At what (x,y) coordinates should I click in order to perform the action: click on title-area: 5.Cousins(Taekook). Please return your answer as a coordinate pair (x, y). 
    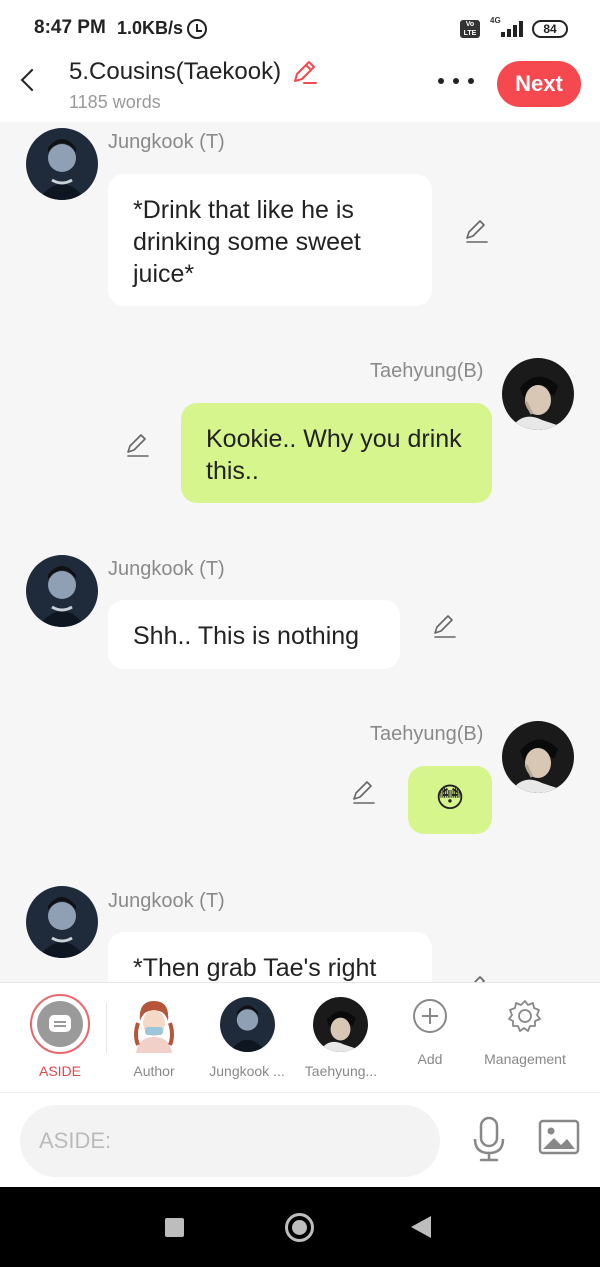
    Looking at the image, I should click on (193, 72).